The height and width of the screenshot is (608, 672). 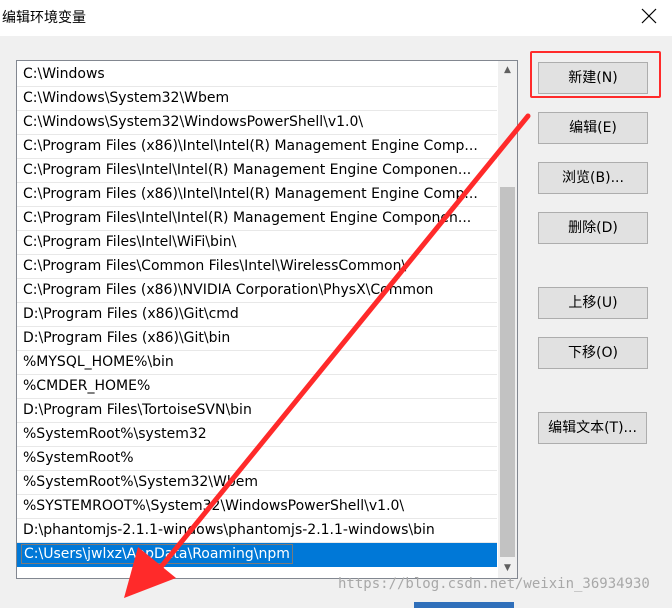 I want to click on path-list-item: %SystemRoot%, so click(x=257, y=459).